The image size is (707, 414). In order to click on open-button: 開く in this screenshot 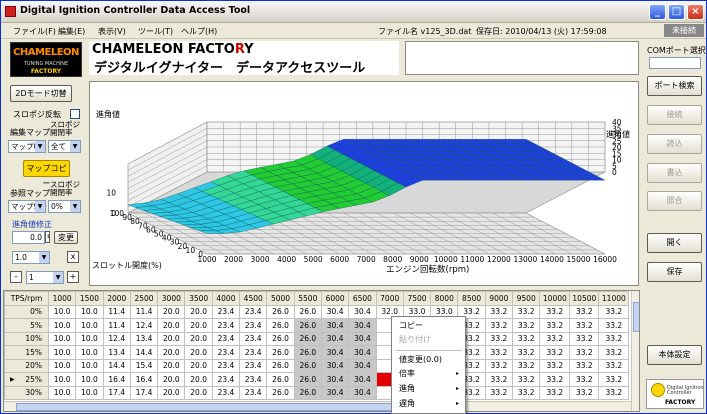, I will do `click(674, 243)`.